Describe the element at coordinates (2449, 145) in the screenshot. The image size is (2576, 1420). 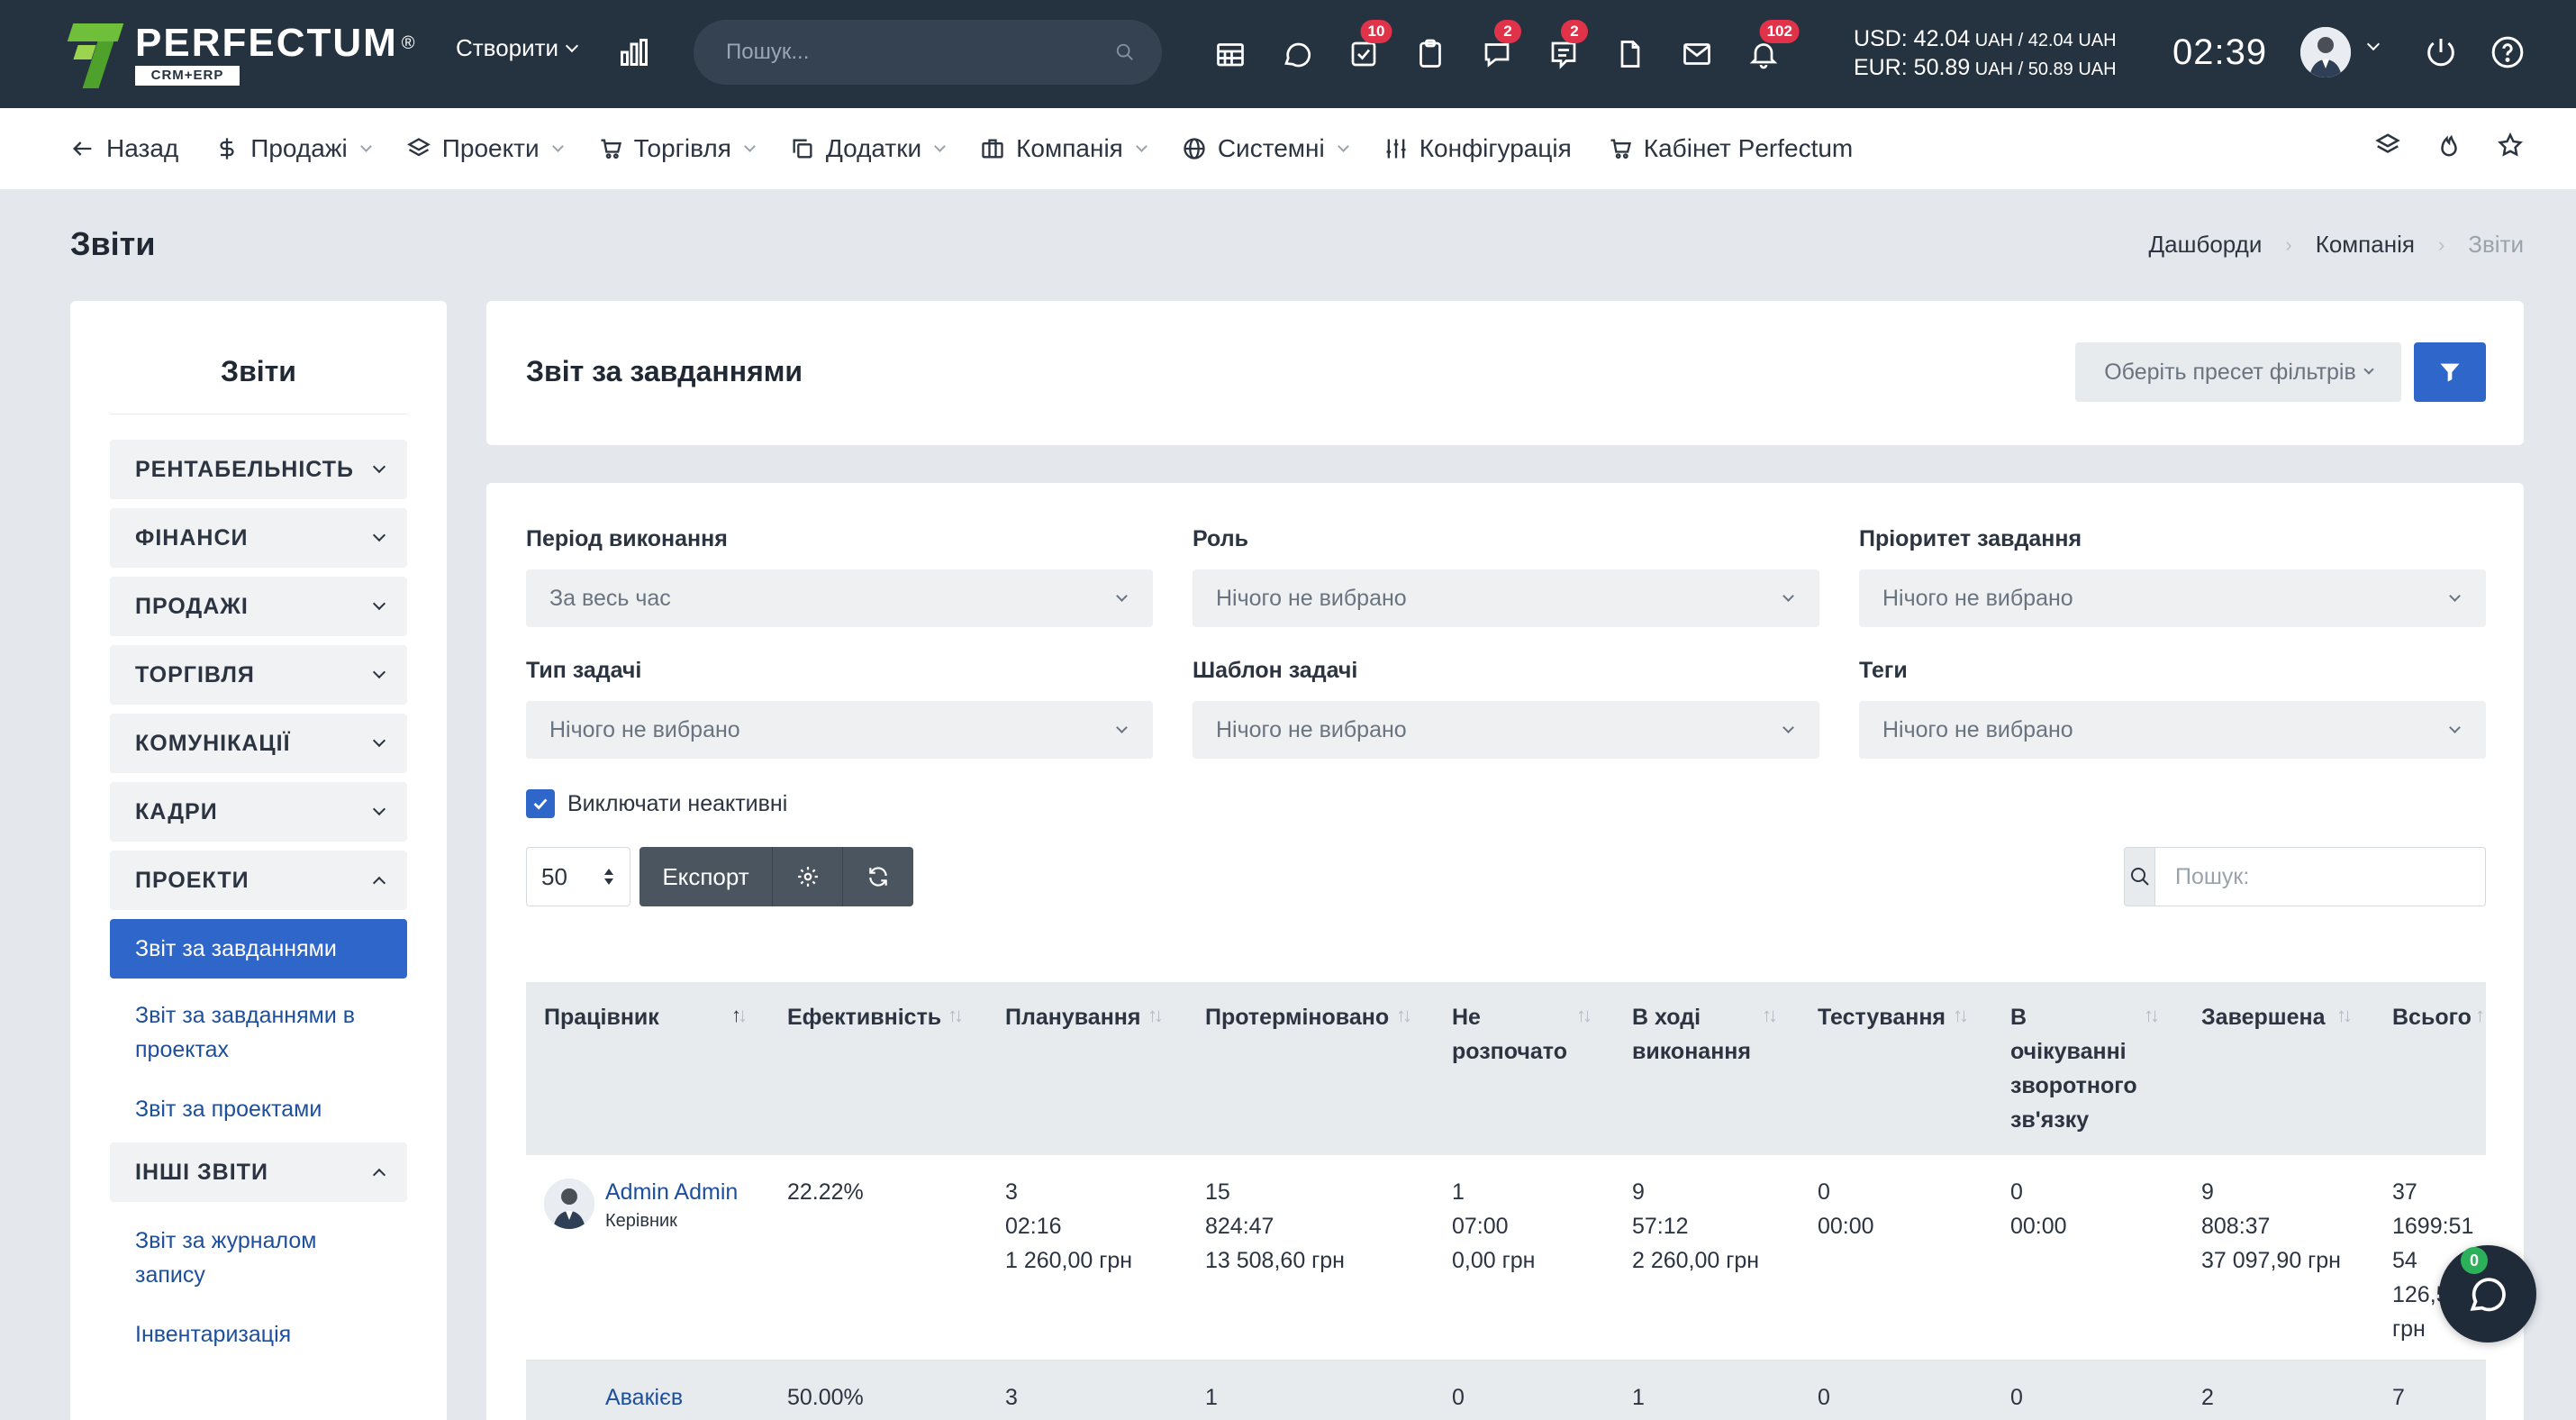
I see `fire-icon` at that location.